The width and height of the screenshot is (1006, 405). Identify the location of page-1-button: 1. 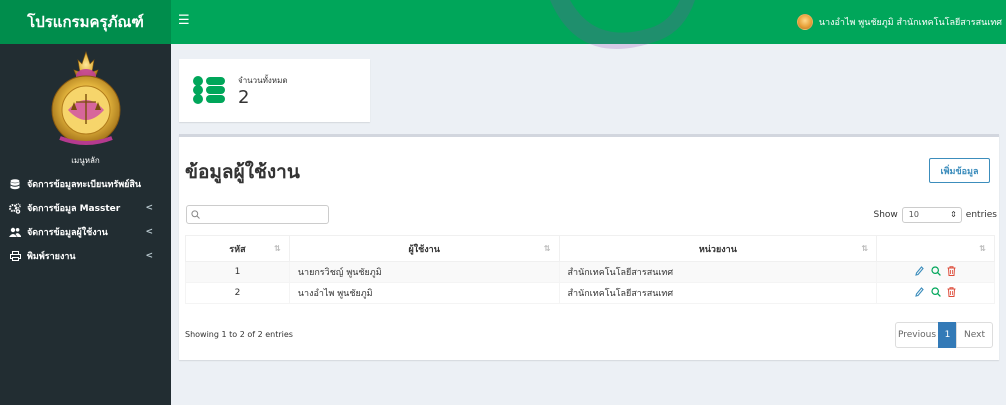
(947, 335).